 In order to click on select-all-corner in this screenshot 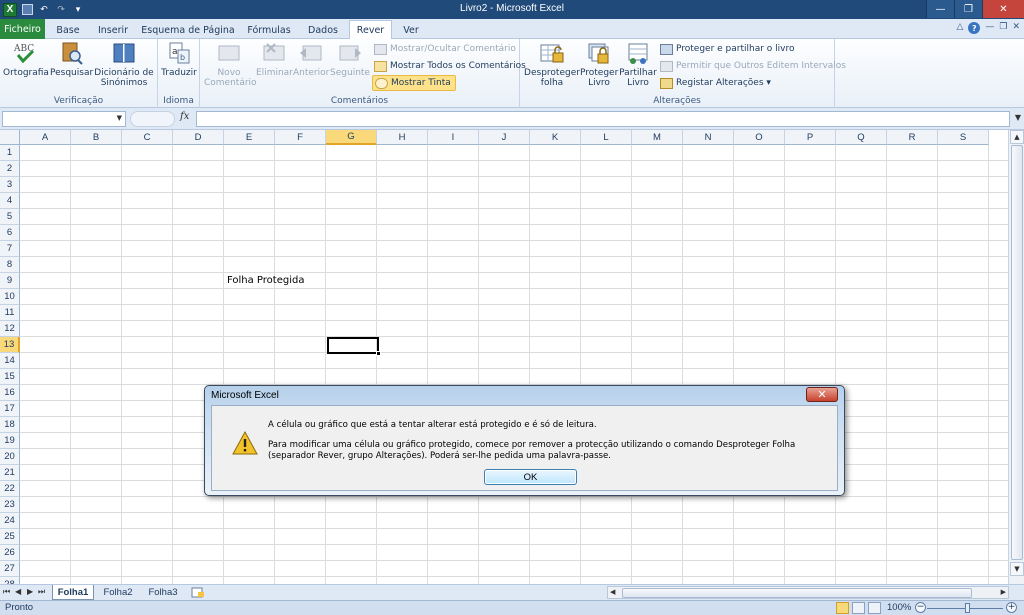, I will do `click(10, 137)`.